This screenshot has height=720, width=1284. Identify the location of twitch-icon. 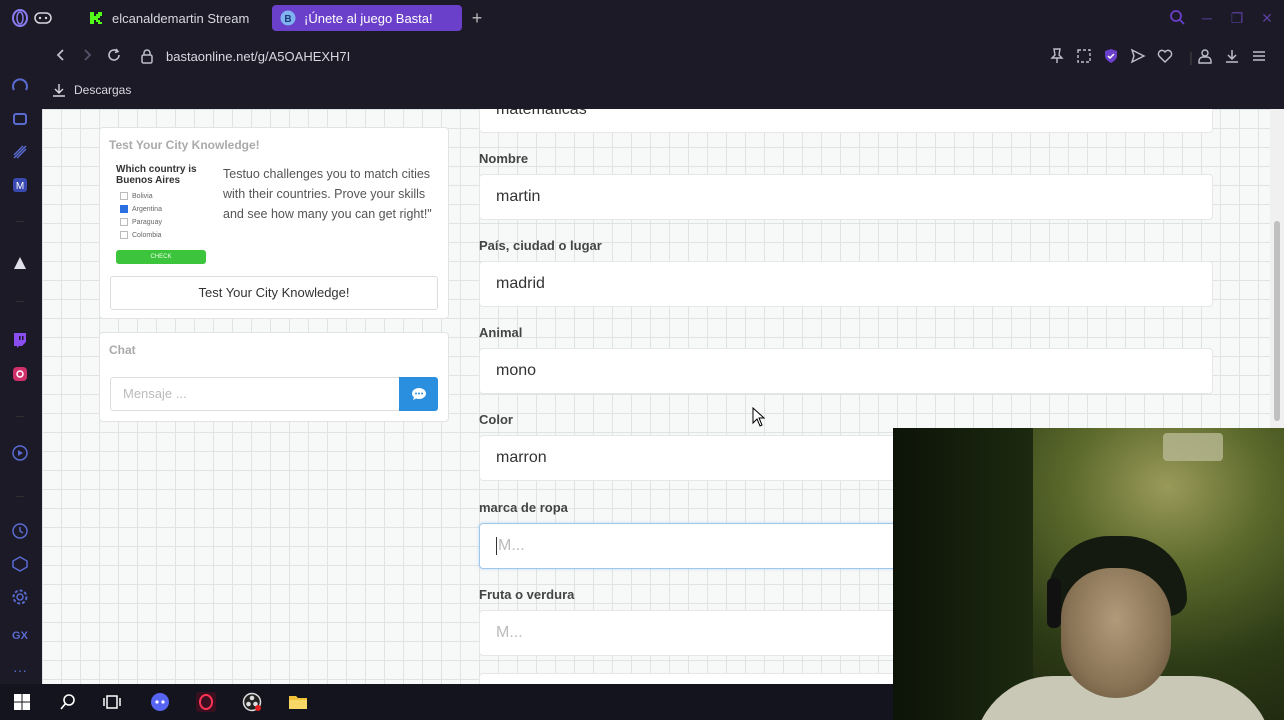
(20, 340).